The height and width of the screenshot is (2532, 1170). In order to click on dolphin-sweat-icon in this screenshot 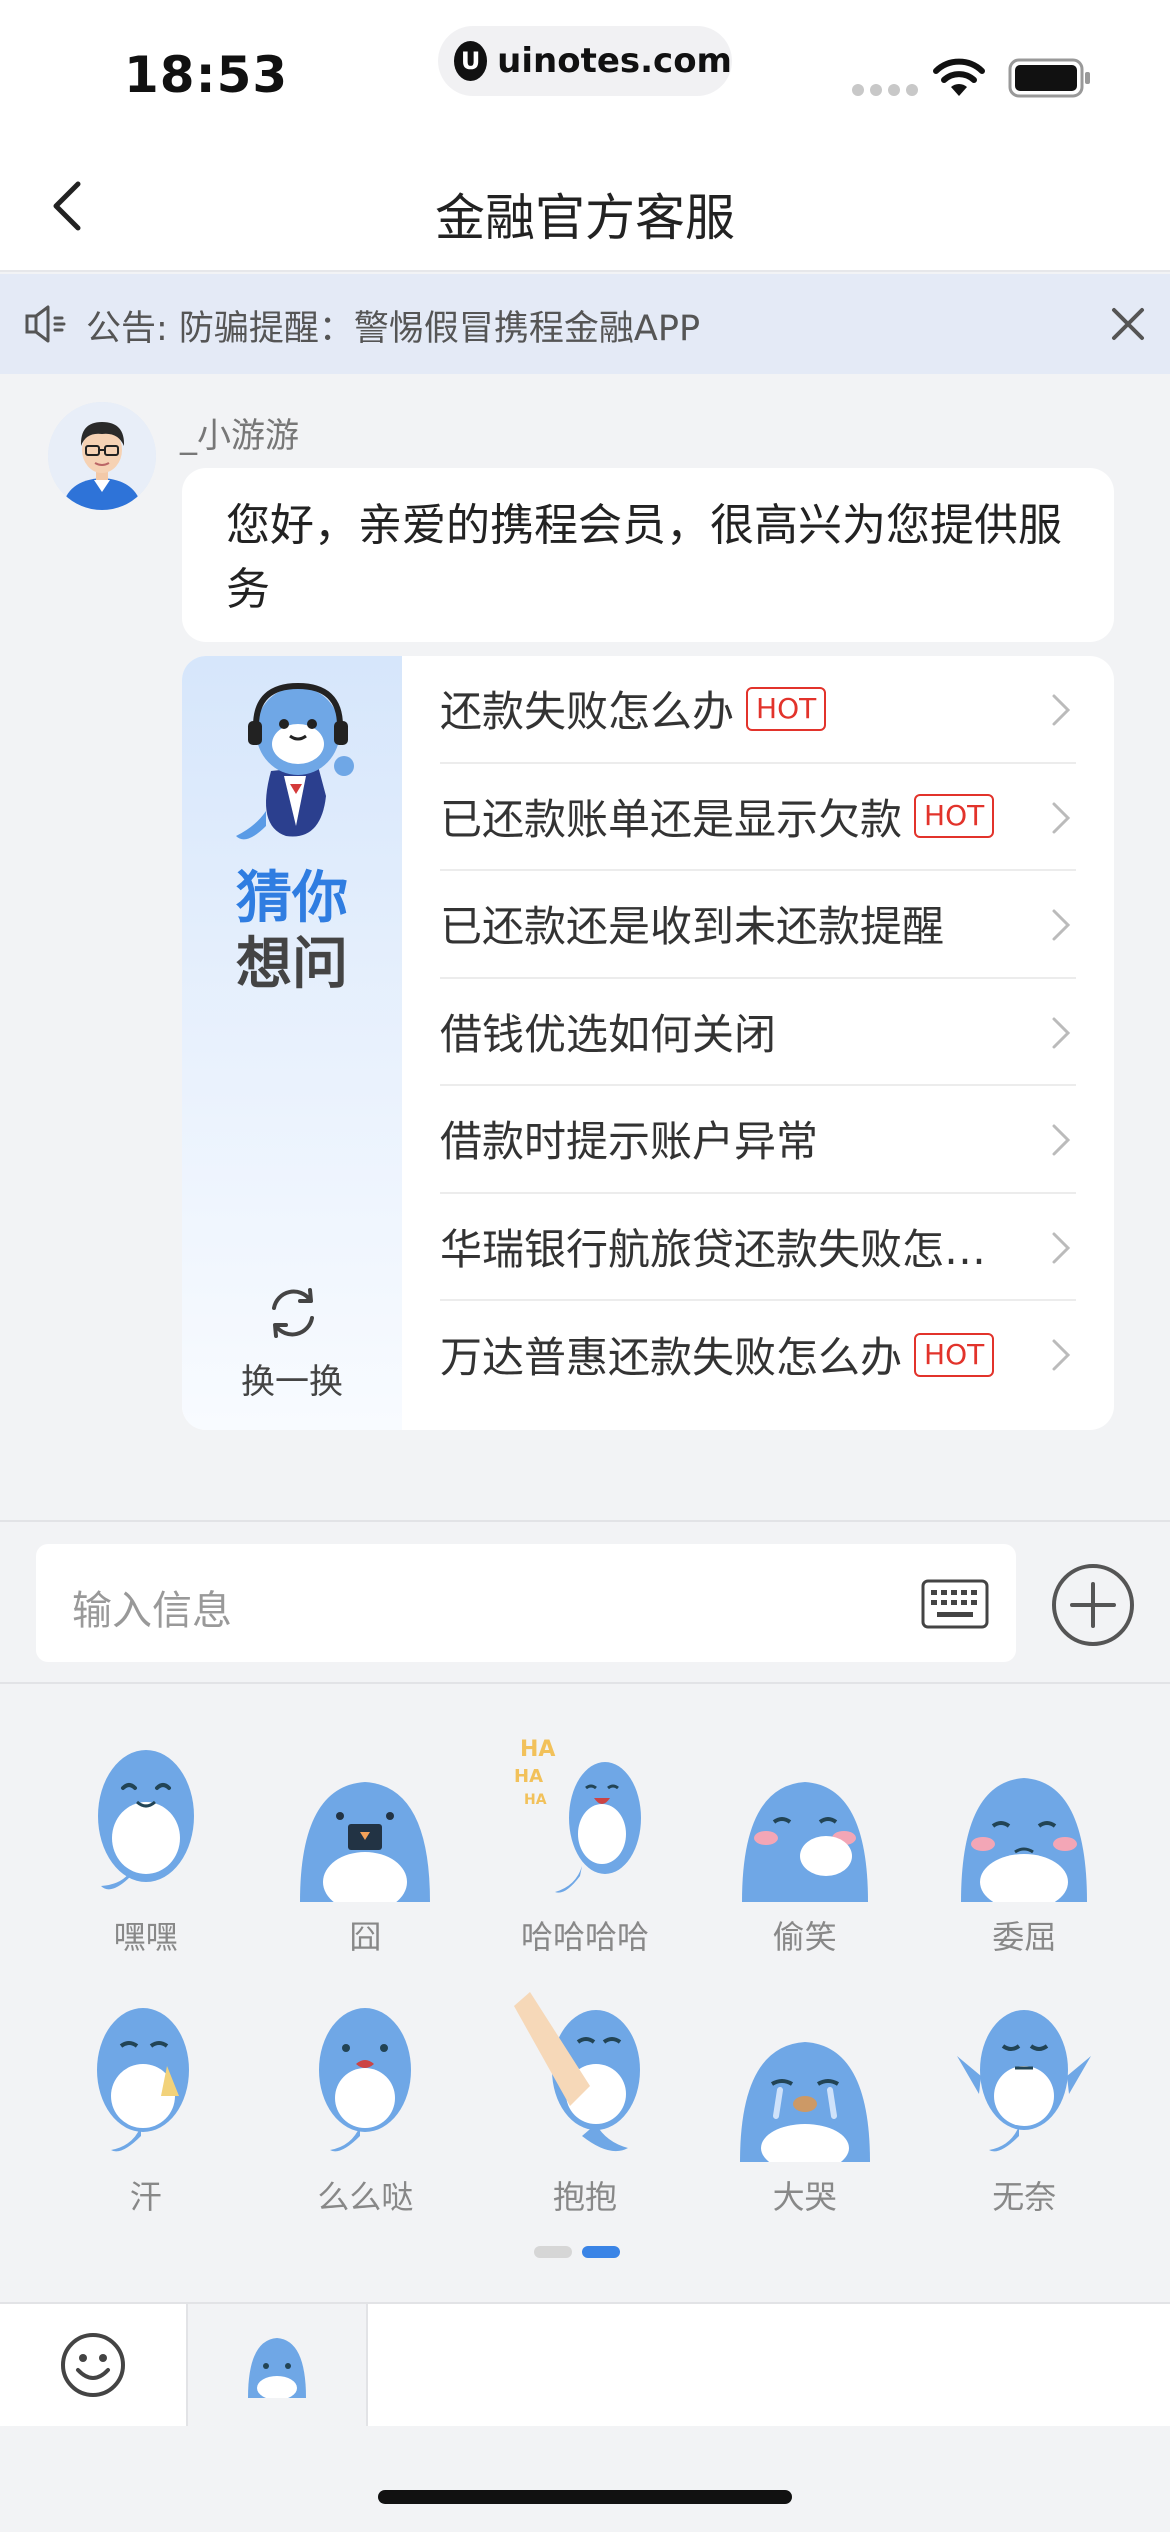, I will do `click(142, 2080)`.